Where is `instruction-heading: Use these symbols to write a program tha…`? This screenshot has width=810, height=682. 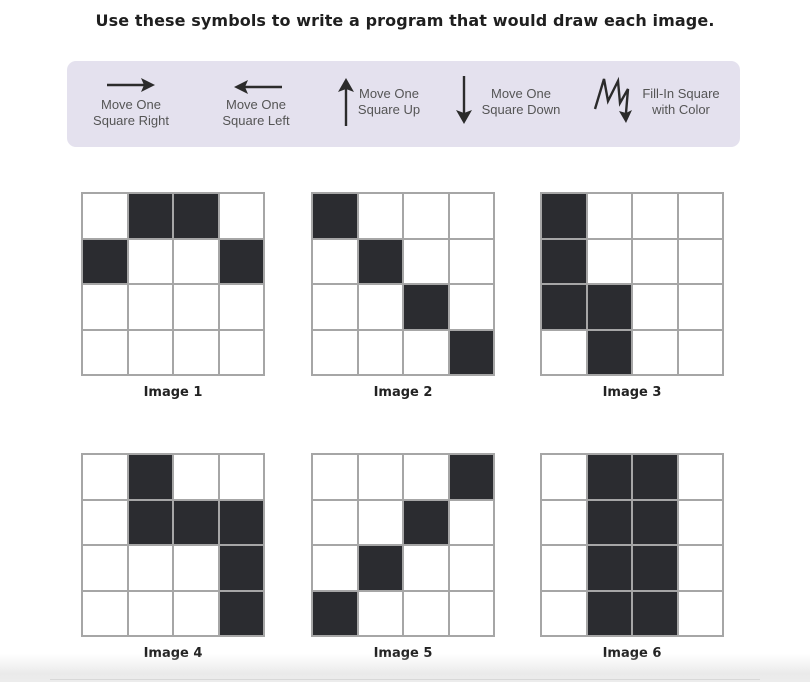
instruction-heading: Use these symbols to write a program tha… is located at coordinates (405, 20).